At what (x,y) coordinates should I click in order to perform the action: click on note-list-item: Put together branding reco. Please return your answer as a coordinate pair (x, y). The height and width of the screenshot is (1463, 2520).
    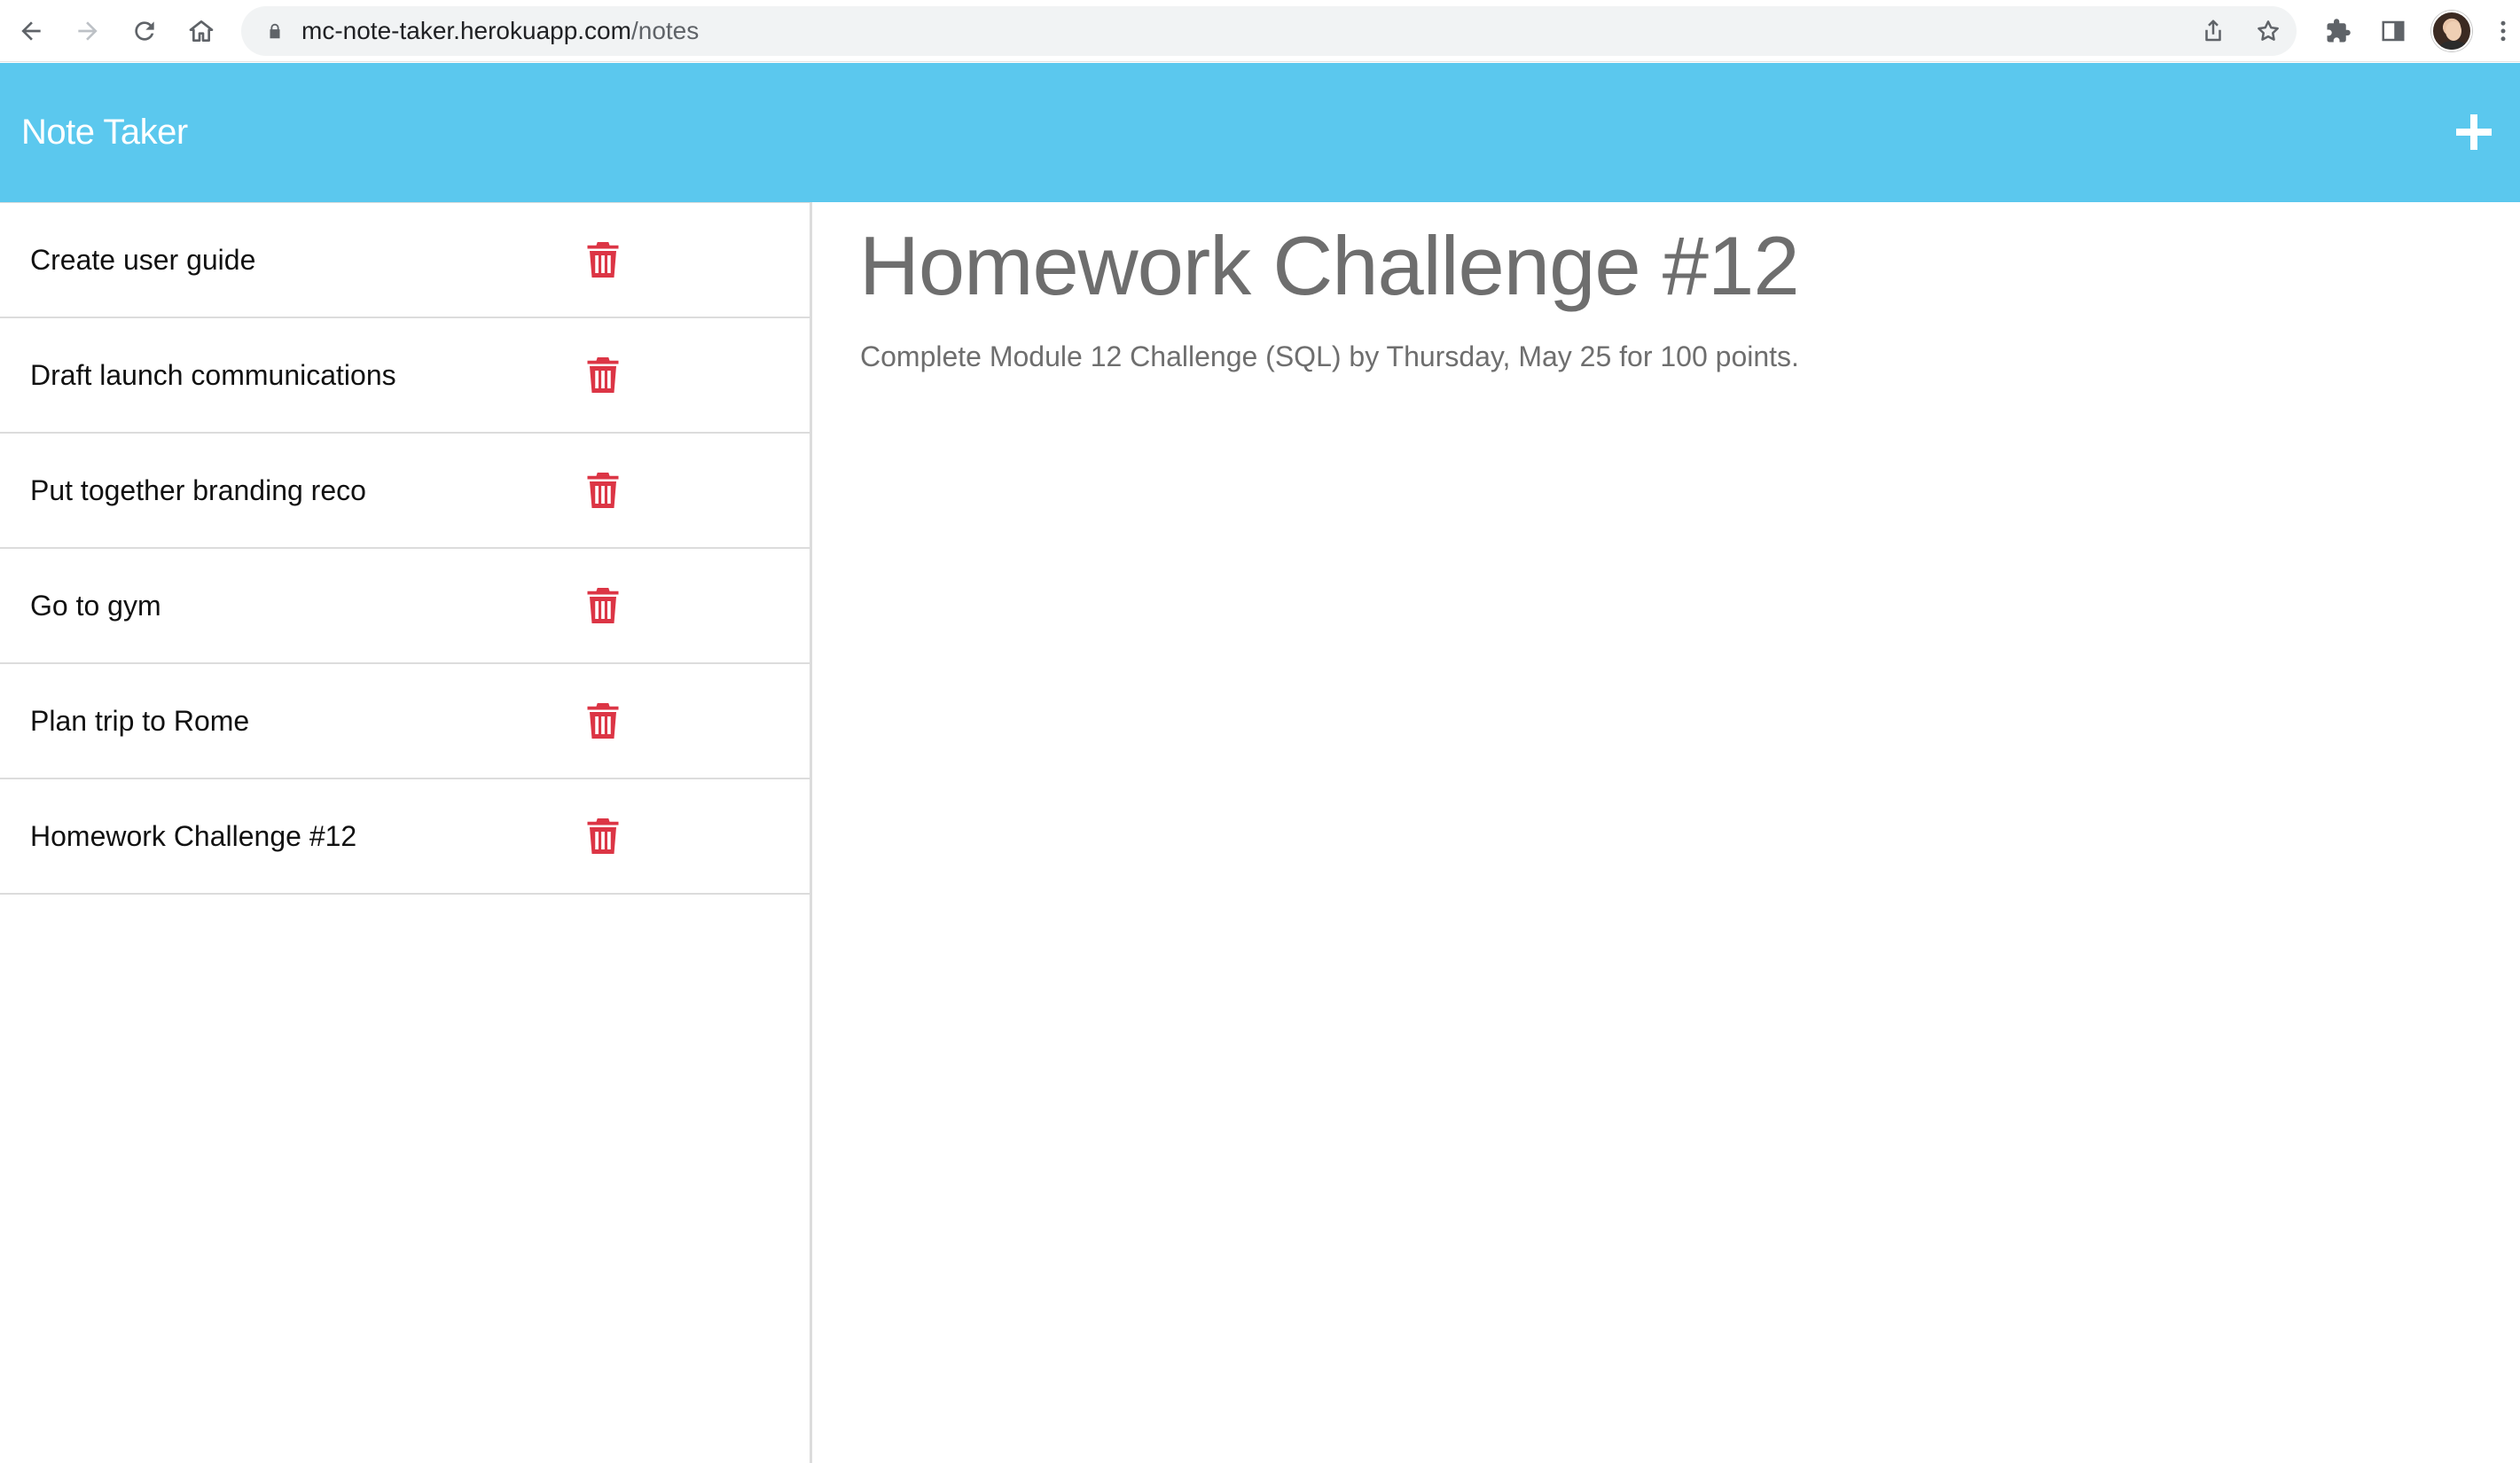
    Looking at the image, I should click on (405, 492).